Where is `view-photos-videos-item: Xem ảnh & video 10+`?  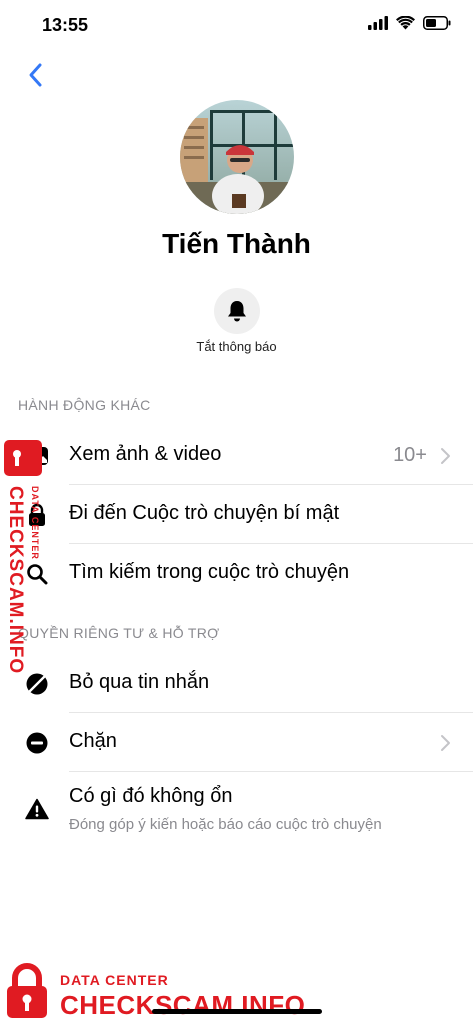
view-photos-videos-item: Xem ảnh & video 10+ is located at coordinates (236, 455).